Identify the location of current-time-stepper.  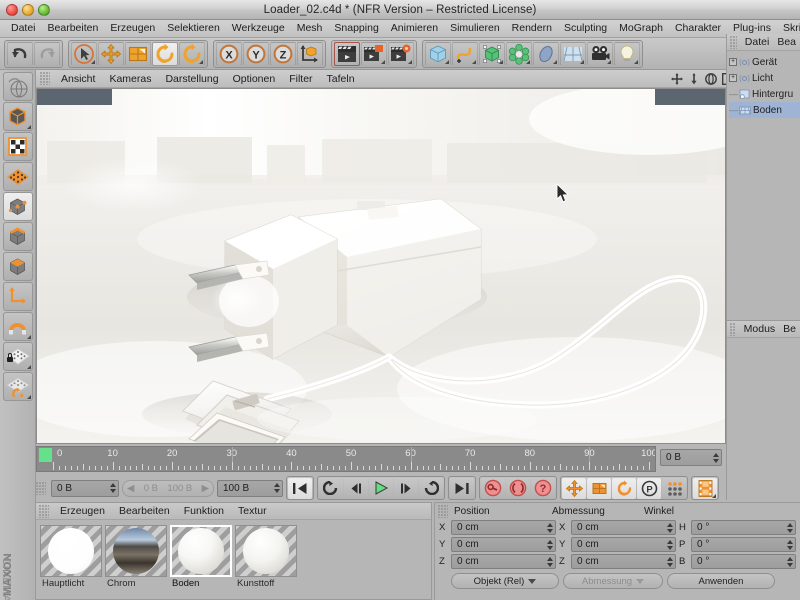
(112, 488).